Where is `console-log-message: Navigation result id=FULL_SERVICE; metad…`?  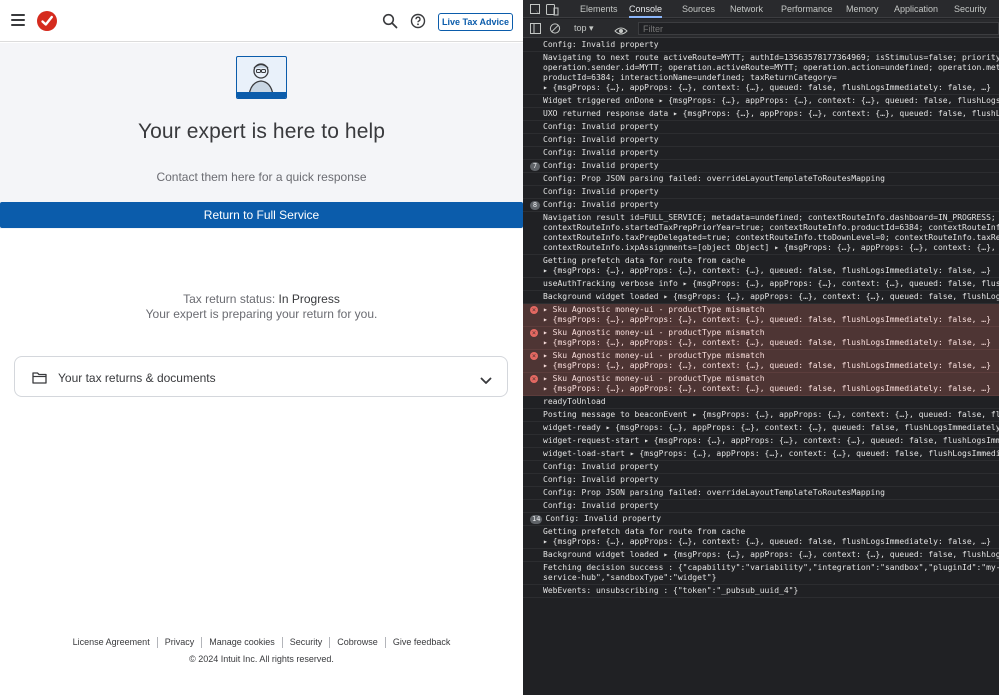 console-log-message: Navigation result id=FULL_SERVICE; metad… is located at coordinates (761, 233).